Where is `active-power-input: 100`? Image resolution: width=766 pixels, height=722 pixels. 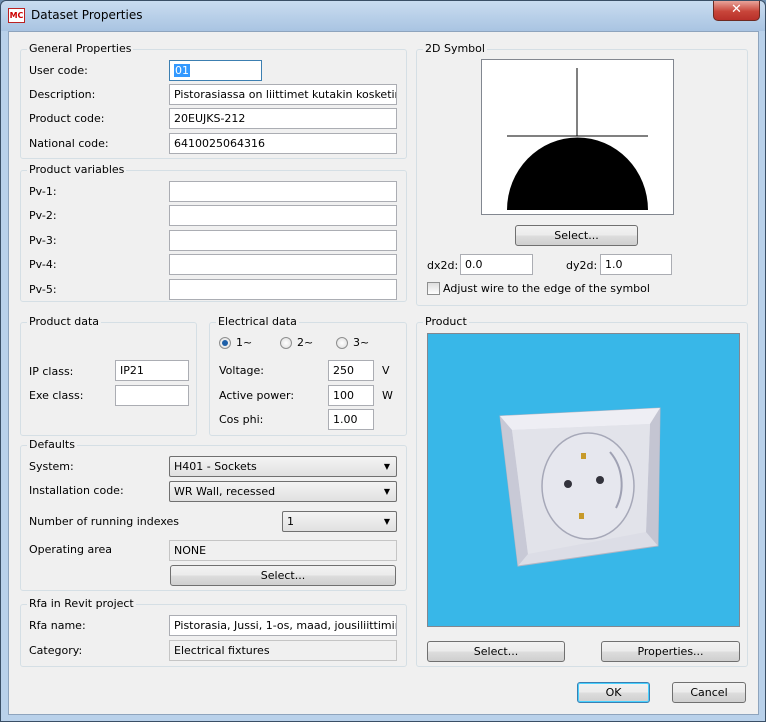 active-power-input: 100 is located at coordinates (351, 395).